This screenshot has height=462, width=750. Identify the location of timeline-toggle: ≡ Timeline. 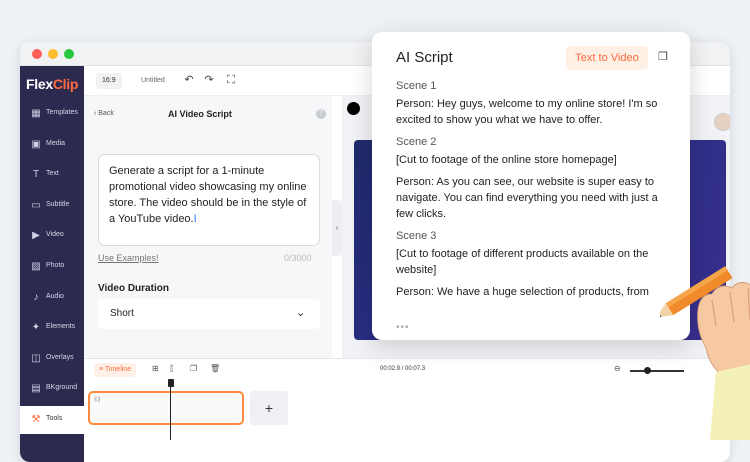
(115, 370).